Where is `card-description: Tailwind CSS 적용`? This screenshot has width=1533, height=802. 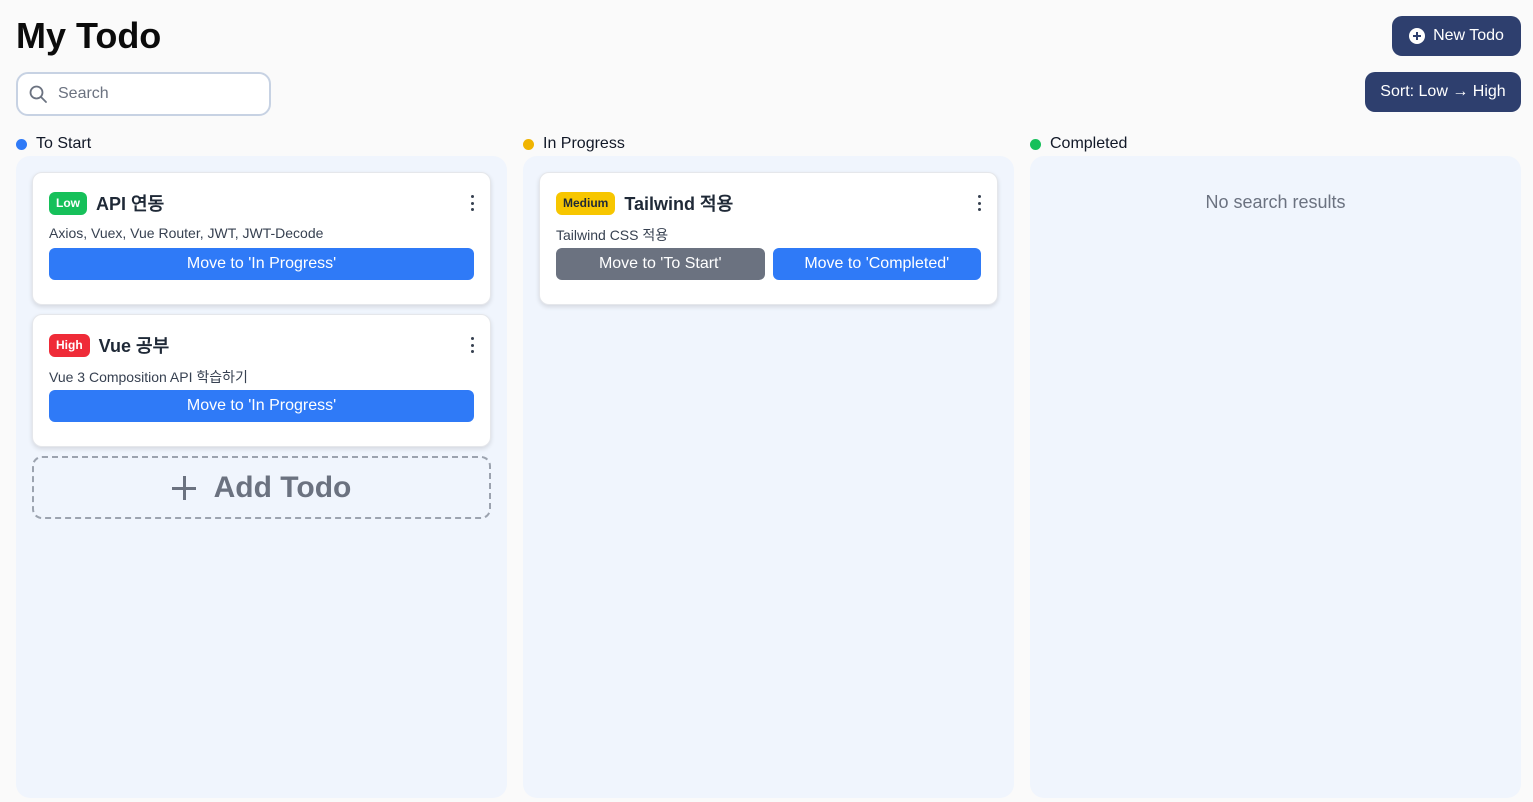
card-description: Tailwind CSS 적용 is located at coordinates (612, 235).